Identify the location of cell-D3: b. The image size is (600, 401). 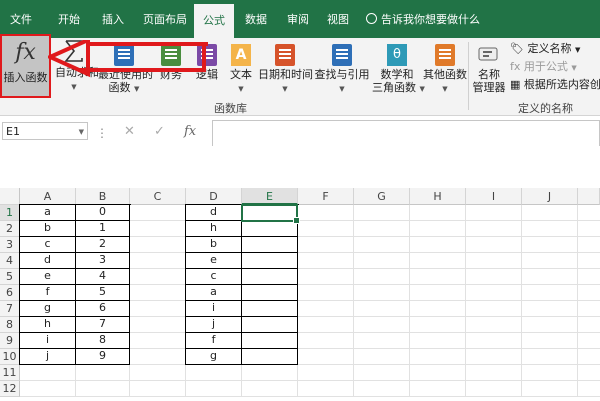
(214, 244).